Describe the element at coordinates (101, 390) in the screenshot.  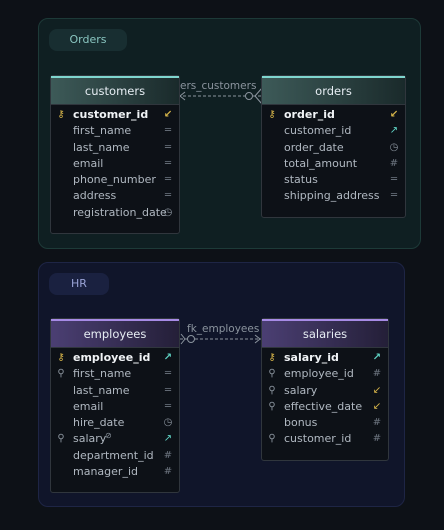
I see `column-name: last_name` at that location.